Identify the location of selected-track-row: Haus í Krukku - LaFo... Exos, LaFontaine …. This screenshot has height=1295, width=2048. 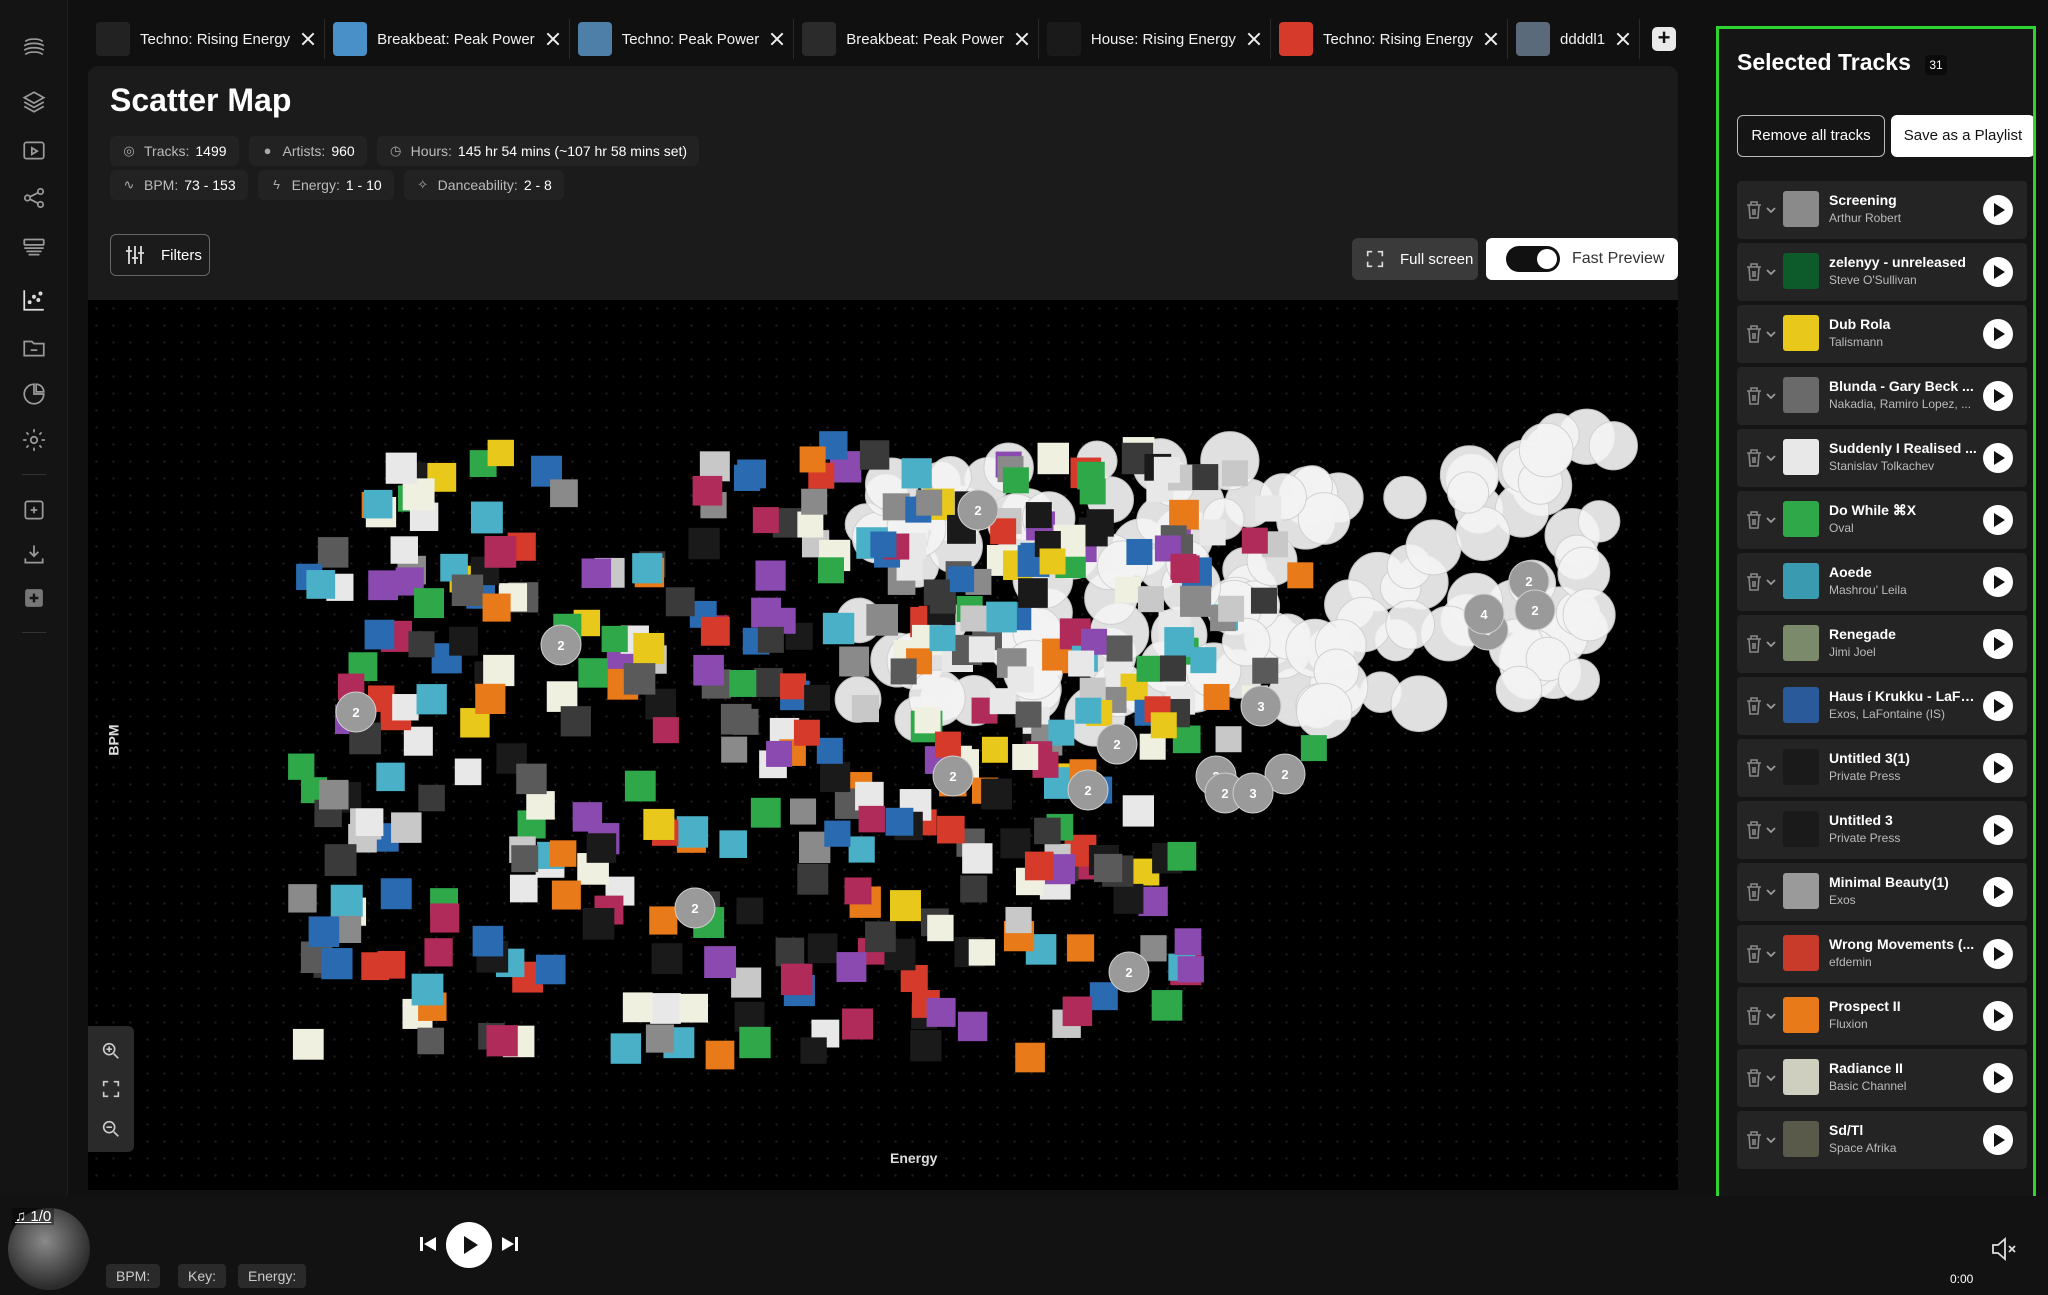
(1882, 706).